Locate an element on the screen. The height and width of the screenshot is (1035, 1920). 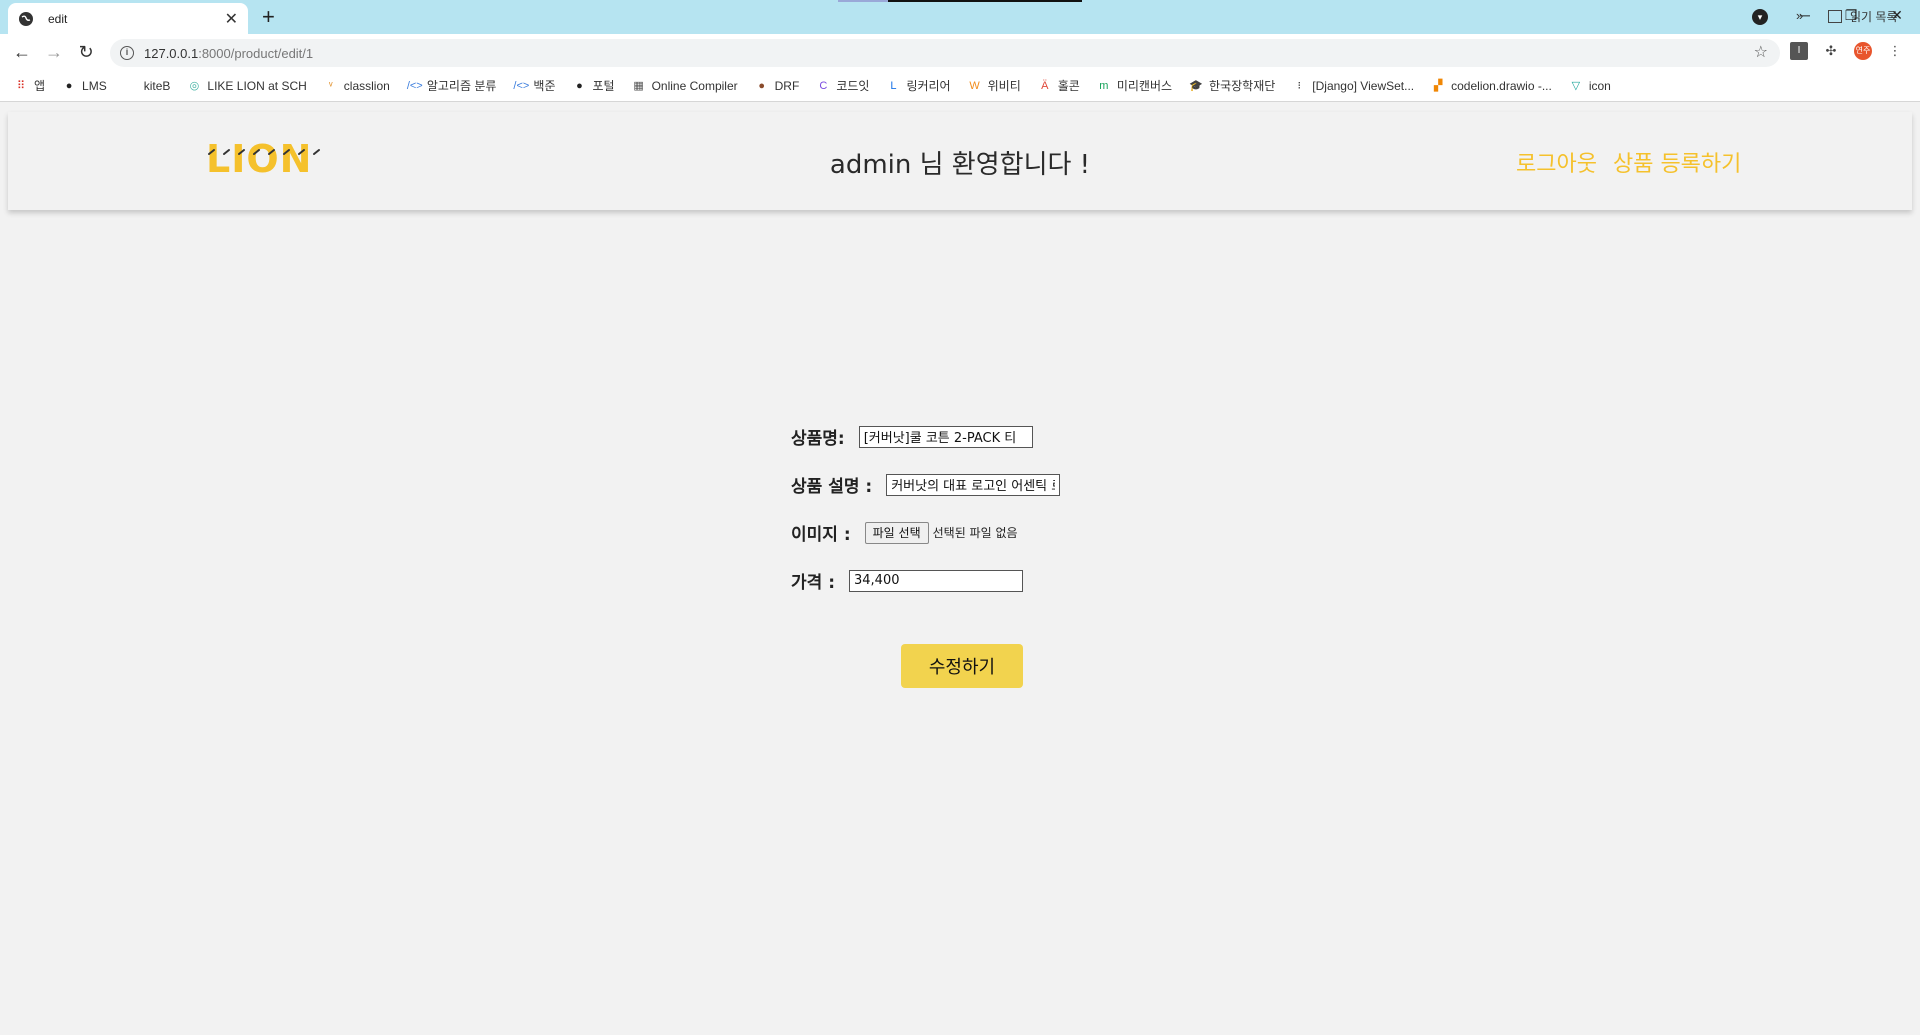
bookmark-label: 위비티 is located at coordinates (1004, 86).